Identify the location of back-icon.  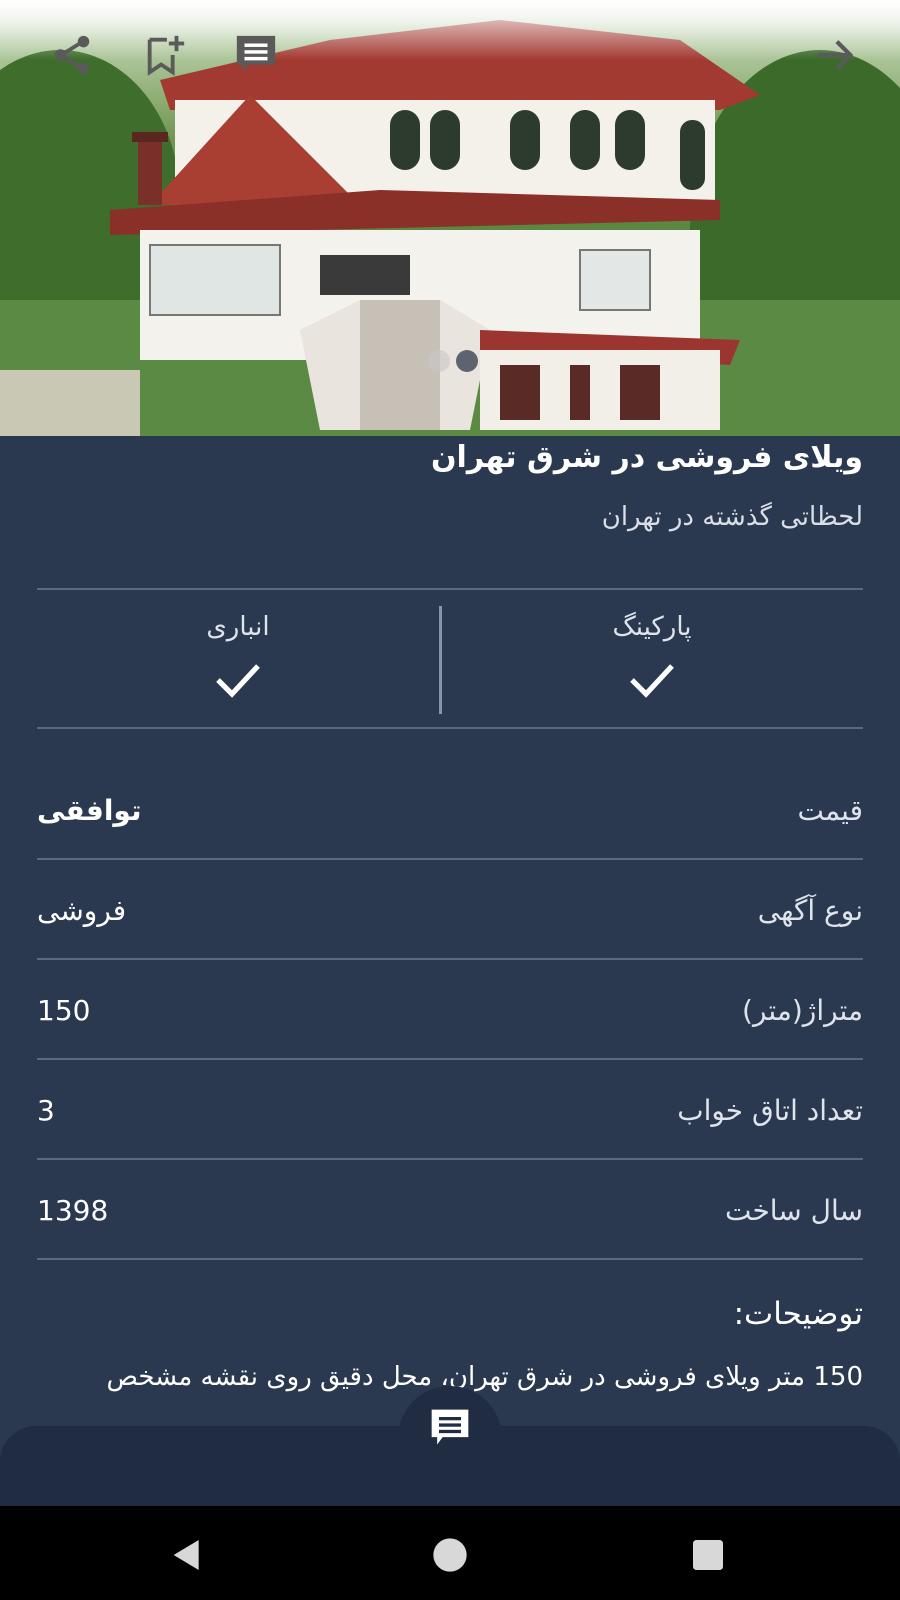
(186, 1555).